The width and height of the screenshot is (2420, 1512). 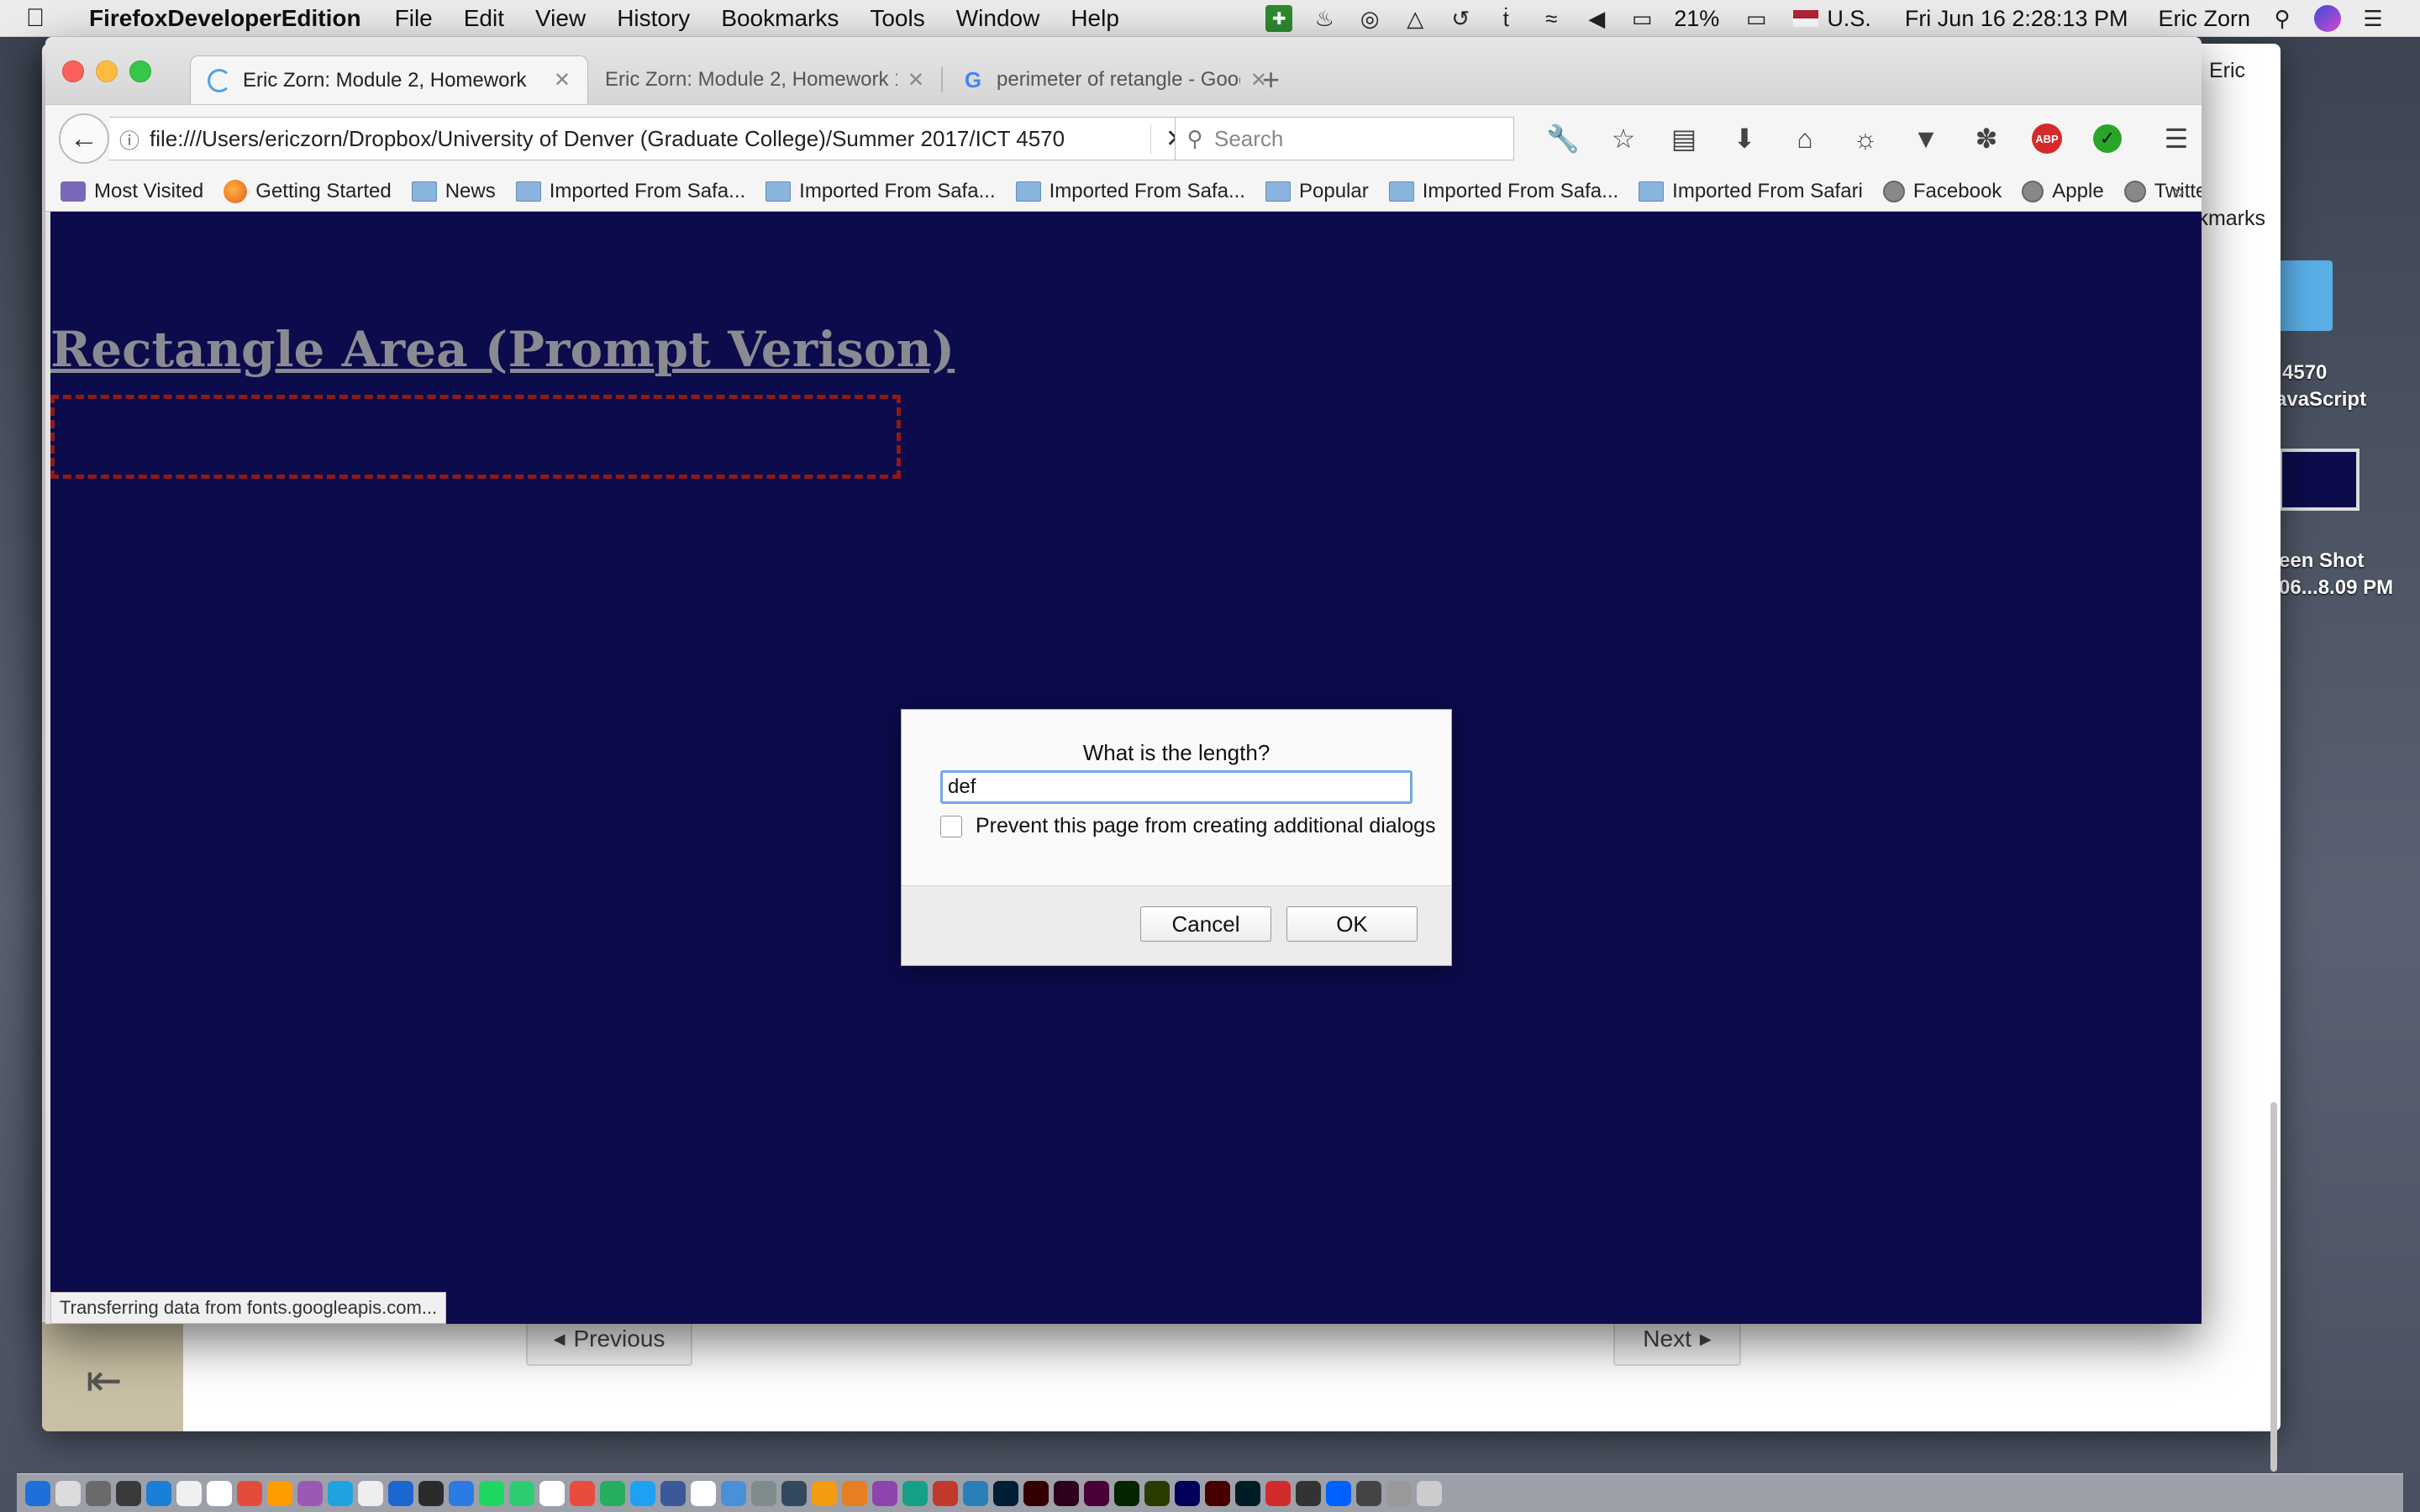 What do you see at coordinates (308, 191) in the screenshot?
I see `bookmark-getting-started: Getting Started` at bounding box center [308, 191].